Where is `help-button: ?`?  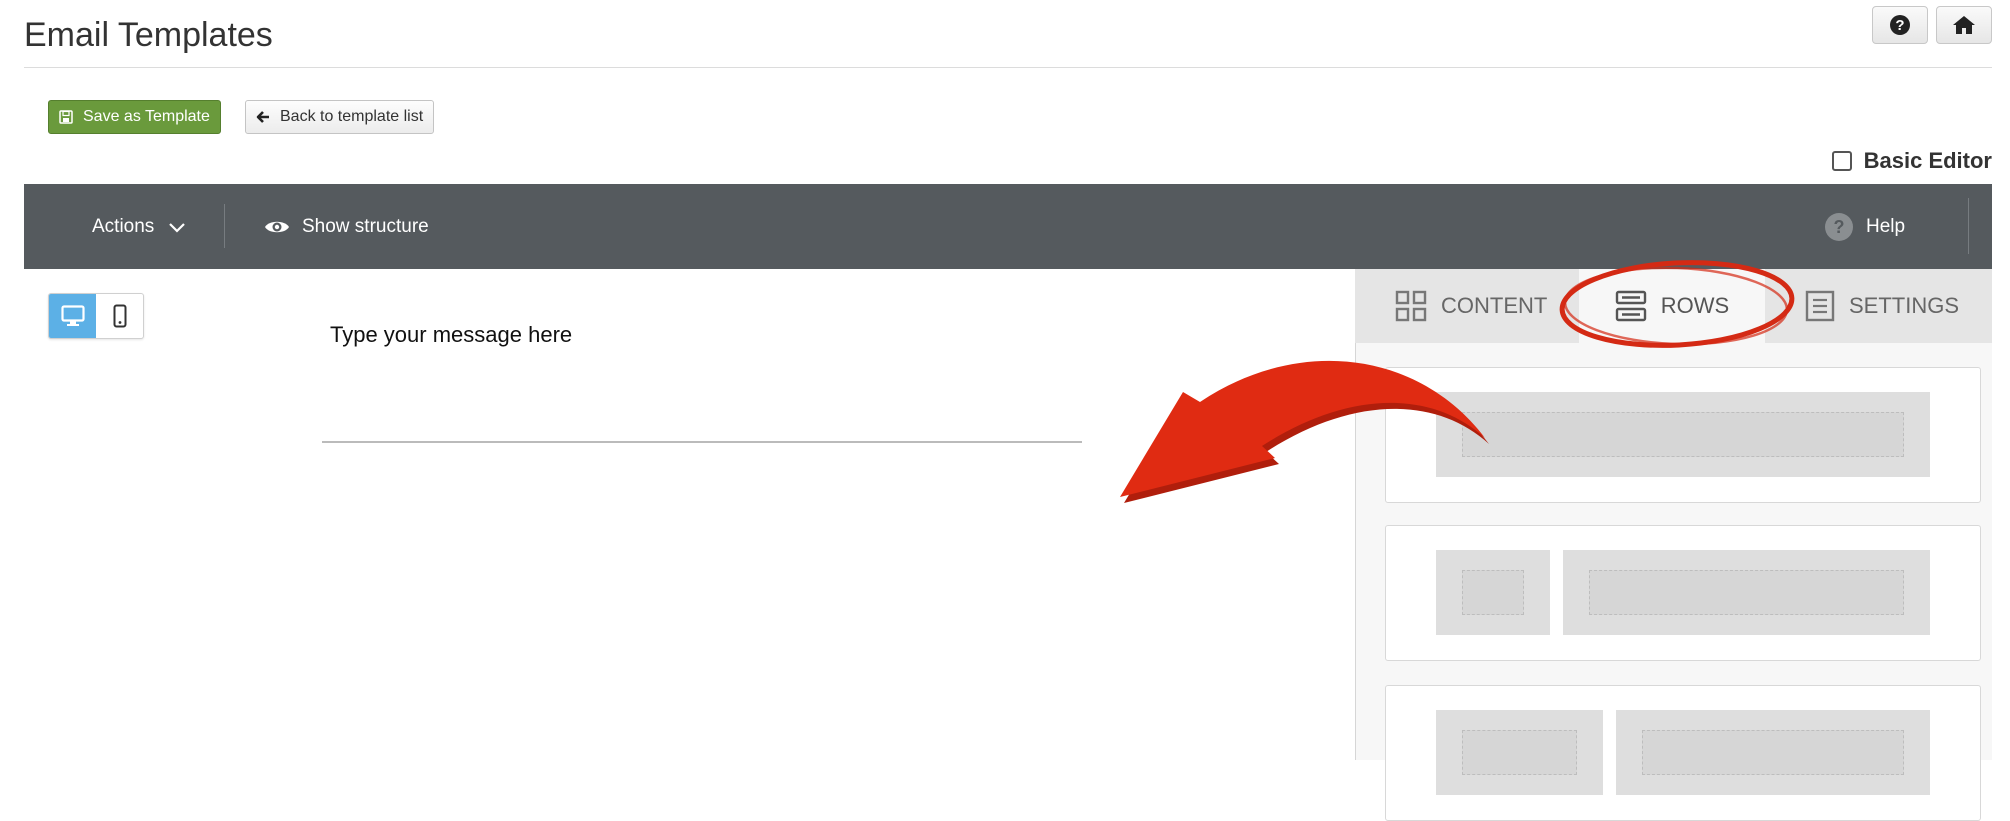
help-button: ? is located at coordinates (1900, 25).